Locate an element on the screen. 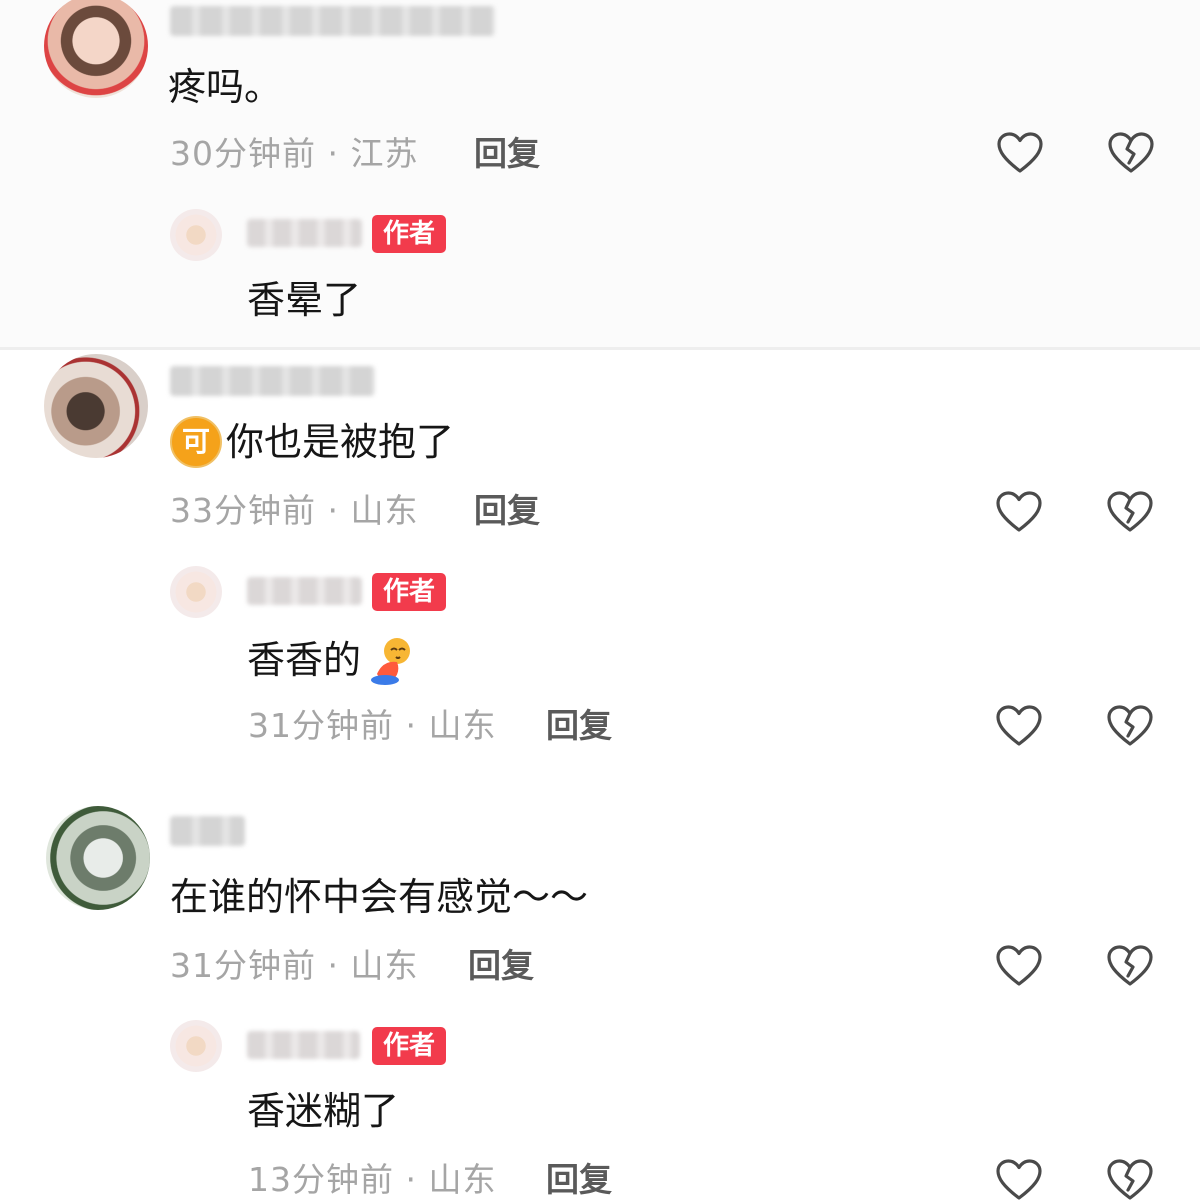 This screenshot has width=1200, height=1200. praying-emoji is located at coordinates (391, 660).